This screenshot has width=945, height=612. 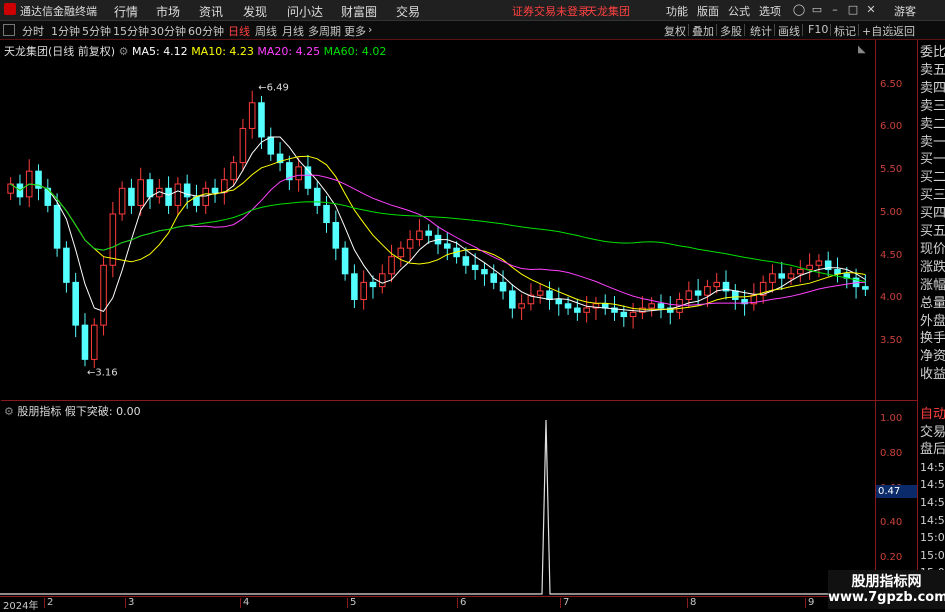 I want to click on period-60min: 60分钟, so click(x=206, y=31).